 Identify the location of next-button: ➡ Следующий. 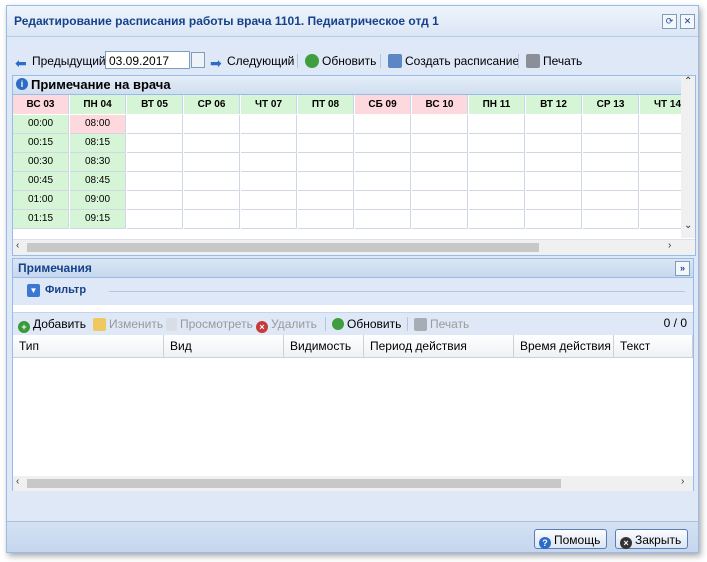
(252, 61).